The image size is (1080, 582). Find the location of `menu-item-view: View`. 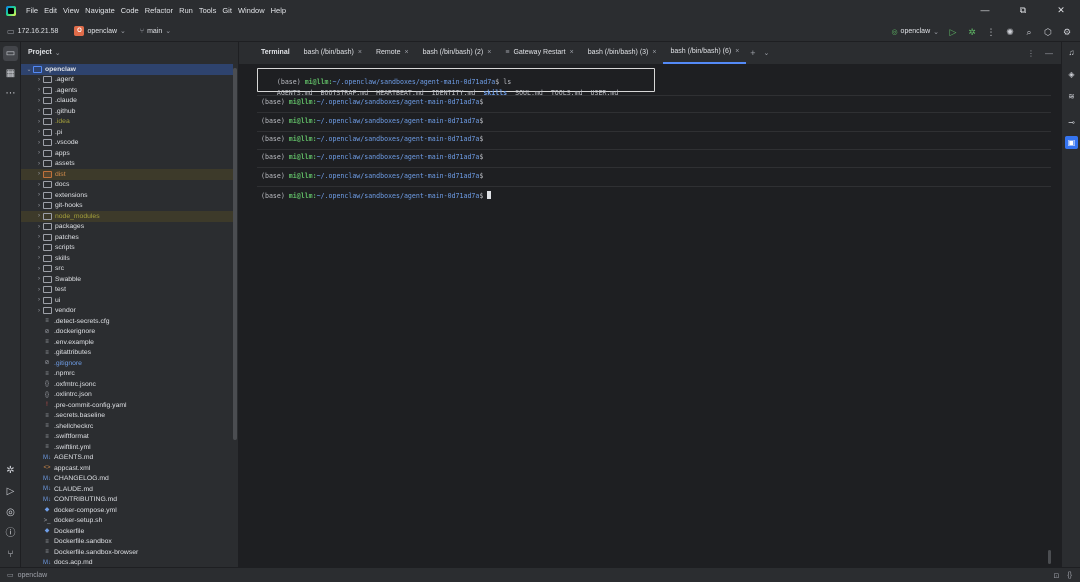

menu-item-view: View is located at coordinates (71, 10).